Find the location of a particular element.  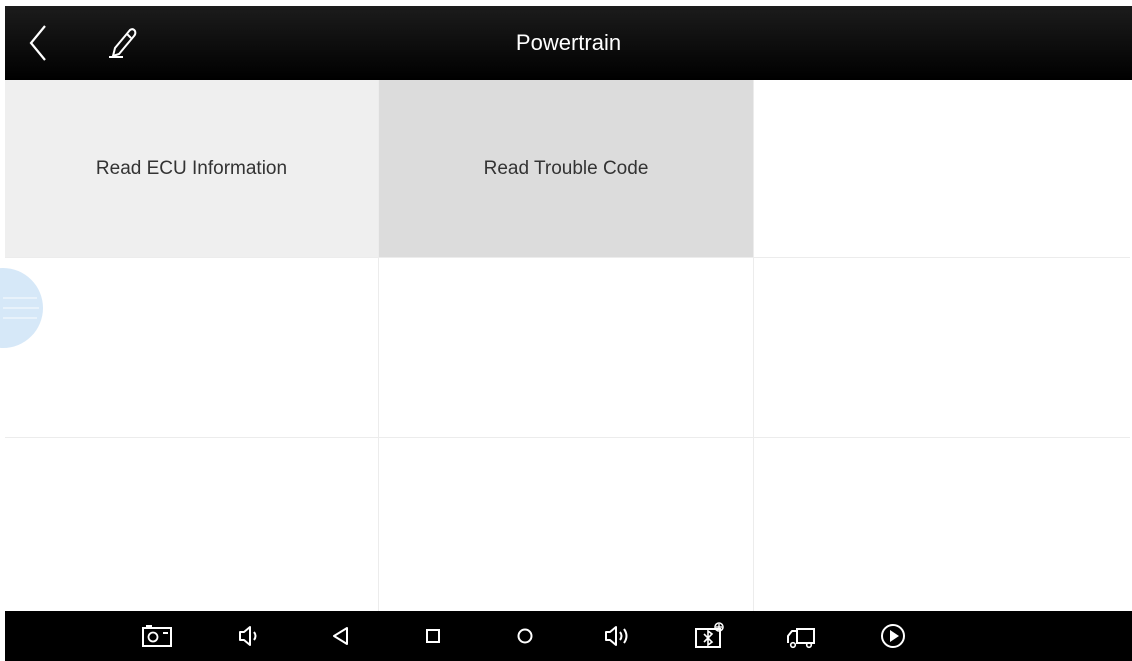

vci-connection-button is located at coordinates (709, 636).